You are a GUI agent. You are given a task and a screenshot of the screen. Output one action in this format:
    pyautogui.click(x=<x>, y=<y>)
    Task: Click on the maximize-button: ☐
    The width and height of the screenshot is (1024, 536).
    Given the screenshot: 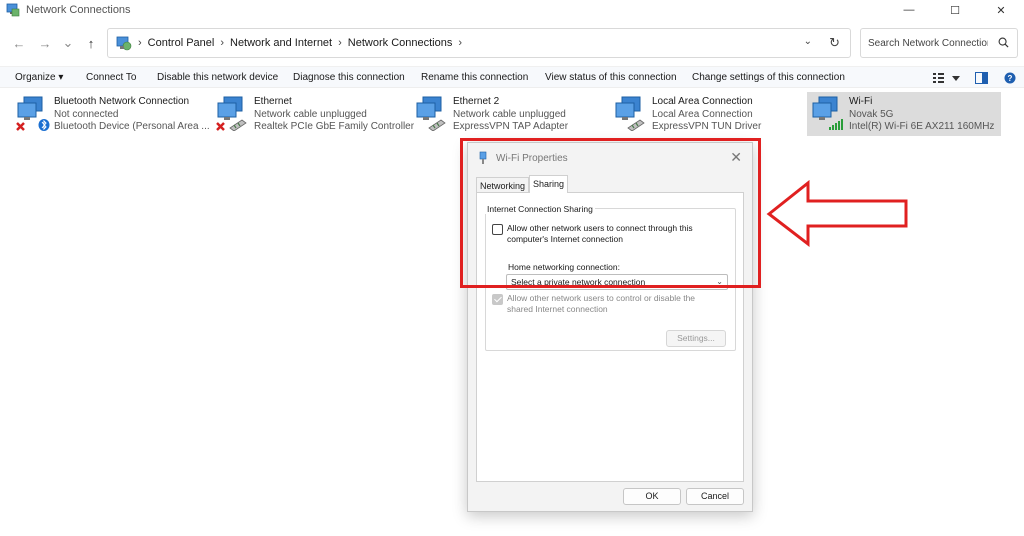 What is the action you would take?
    pyautogui.click(x=955, y=10)
    